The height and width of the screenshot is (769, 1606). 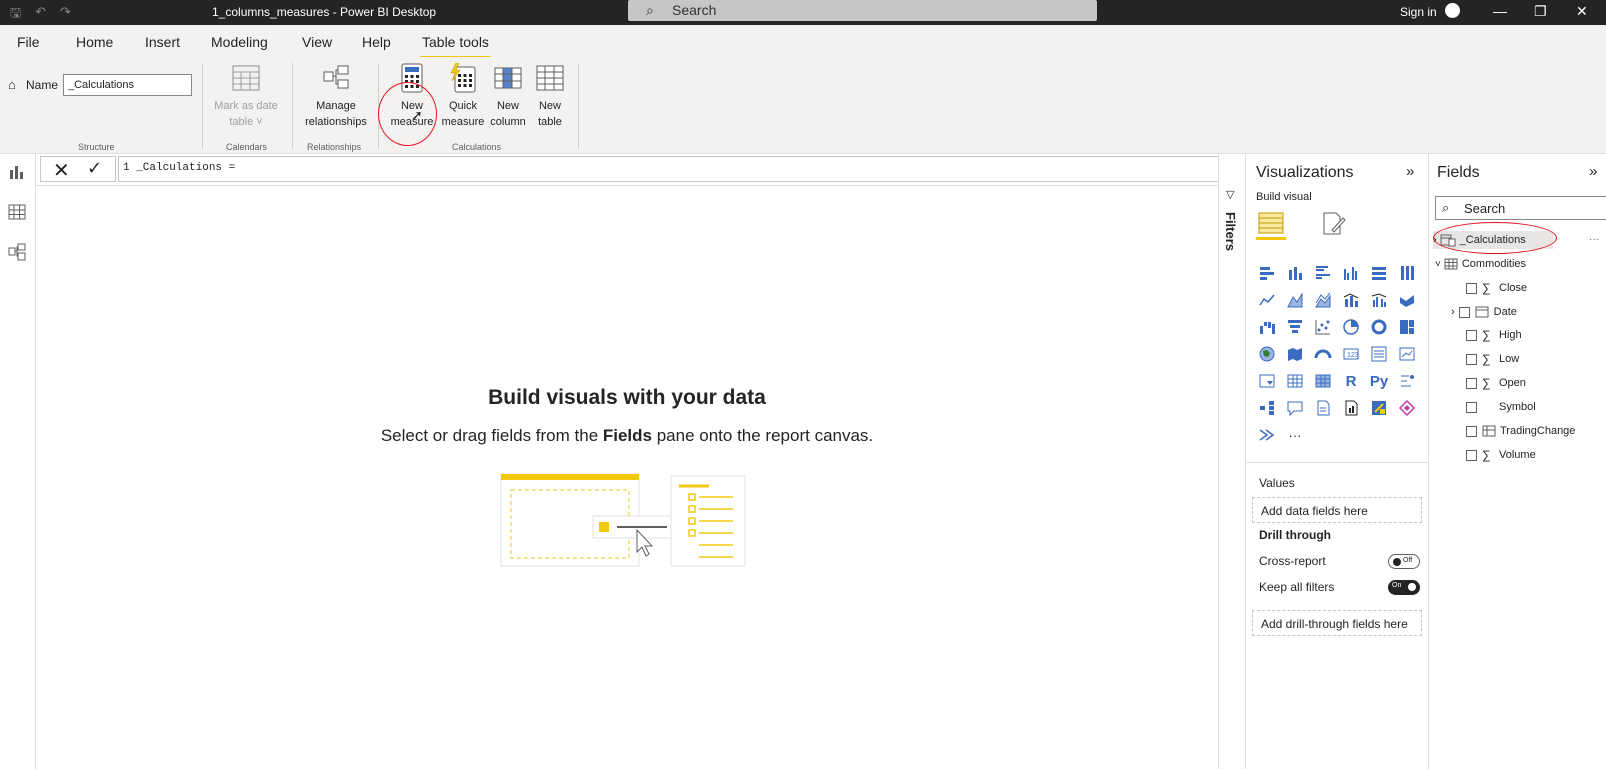 I want to click on treemap-icon, so click(x=1407, y=327).